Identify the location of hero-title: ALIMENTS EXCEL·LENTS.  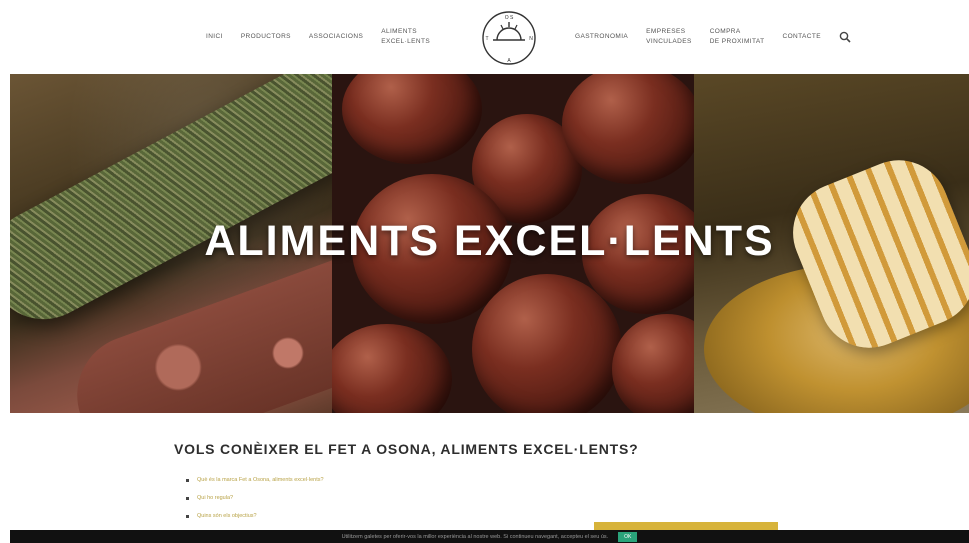
(489, 241).